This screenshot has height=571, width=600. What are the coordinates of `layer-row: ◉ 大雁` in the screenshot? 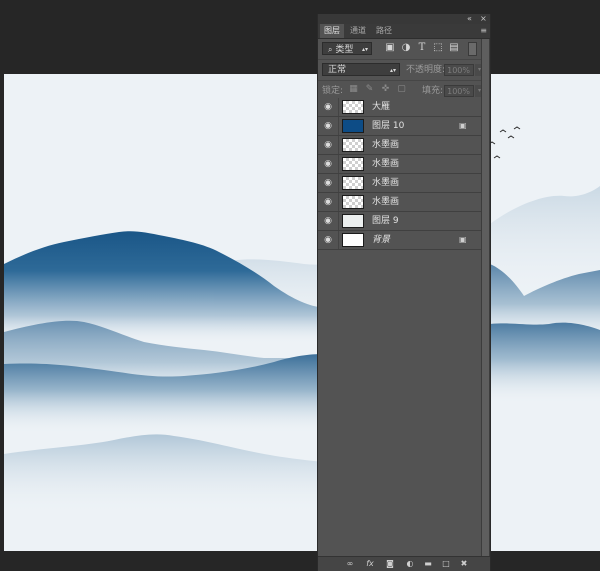 It's located at (400, 107).